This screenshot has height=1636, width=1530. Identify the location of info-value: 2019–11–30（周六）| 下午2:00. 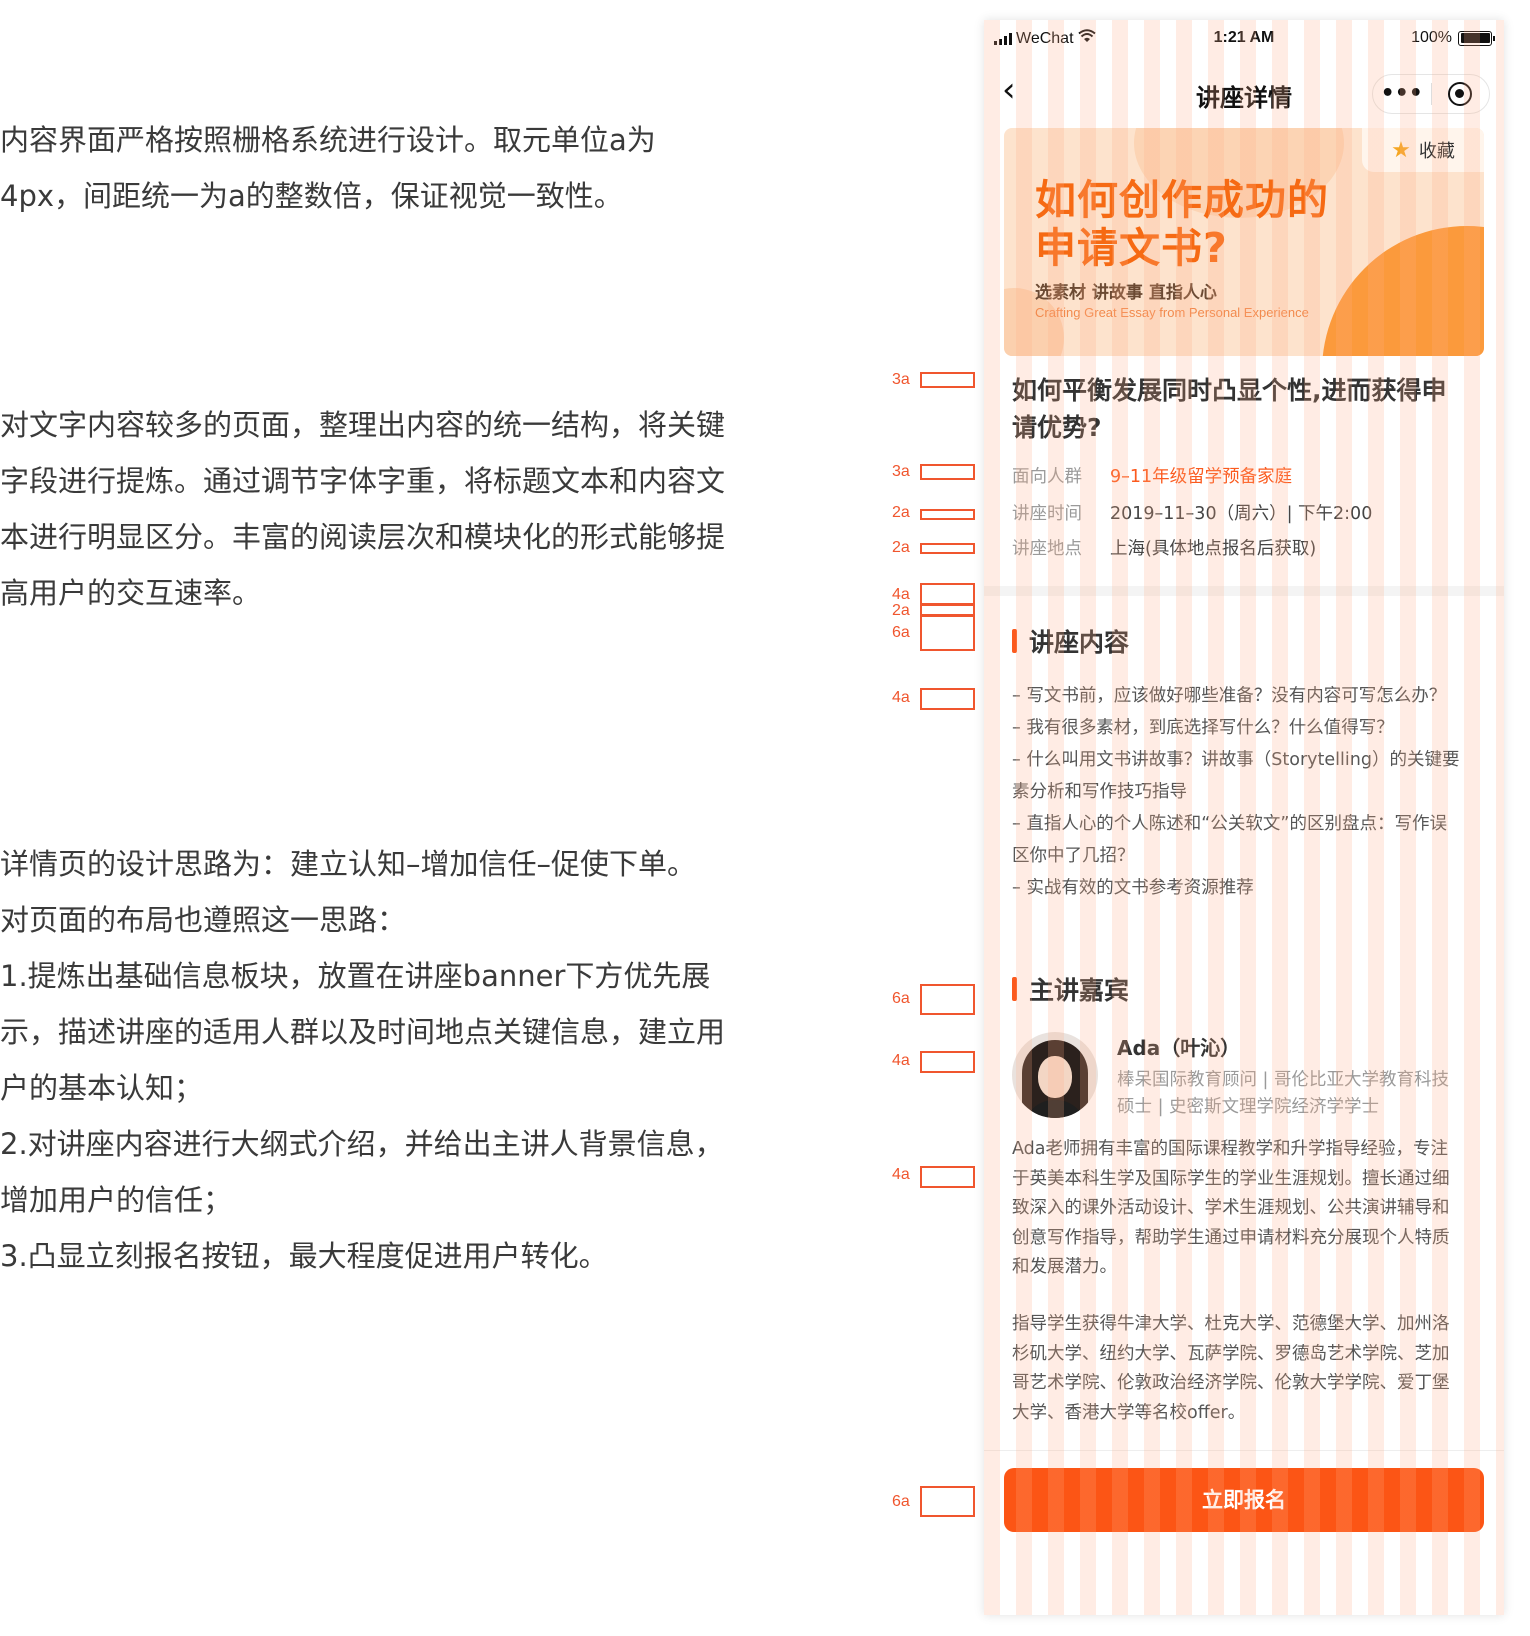
(1241, 514).